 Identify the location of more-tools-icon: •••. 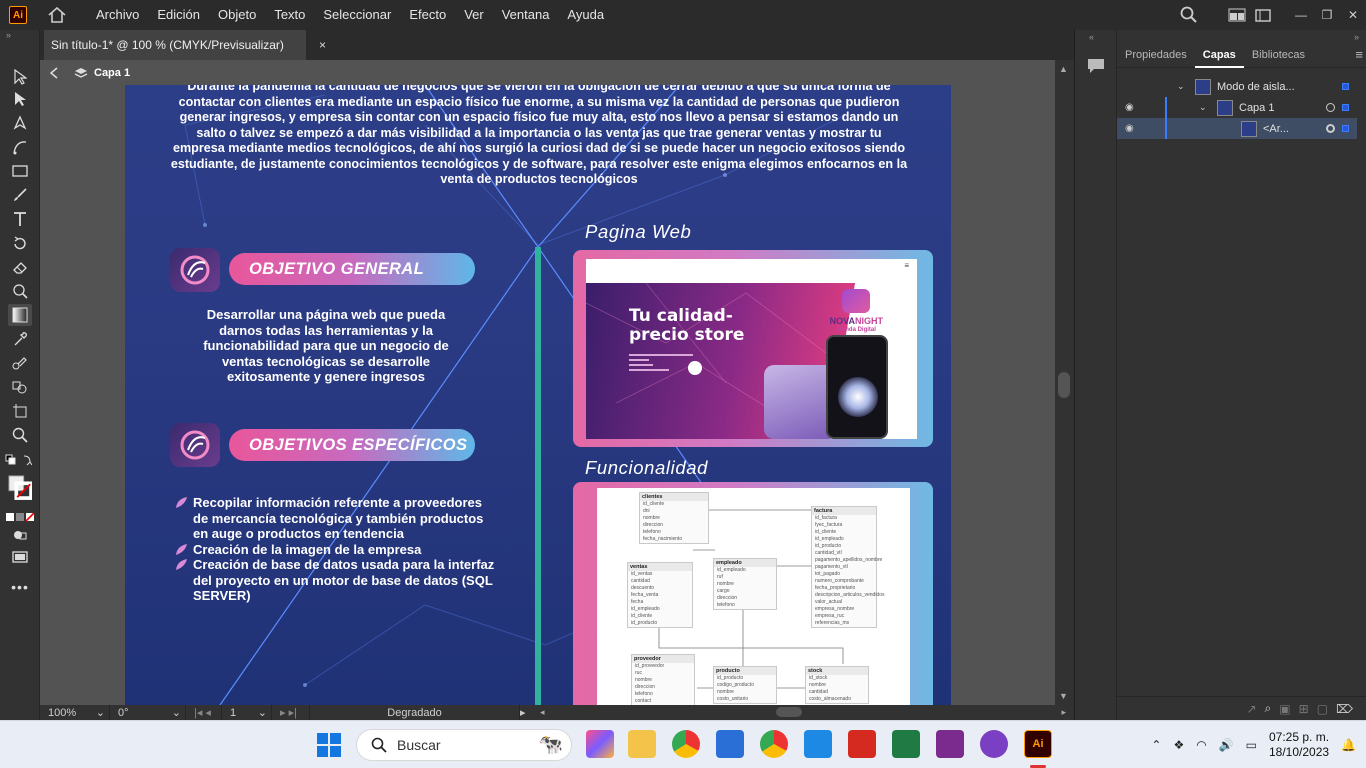
(20, 587).